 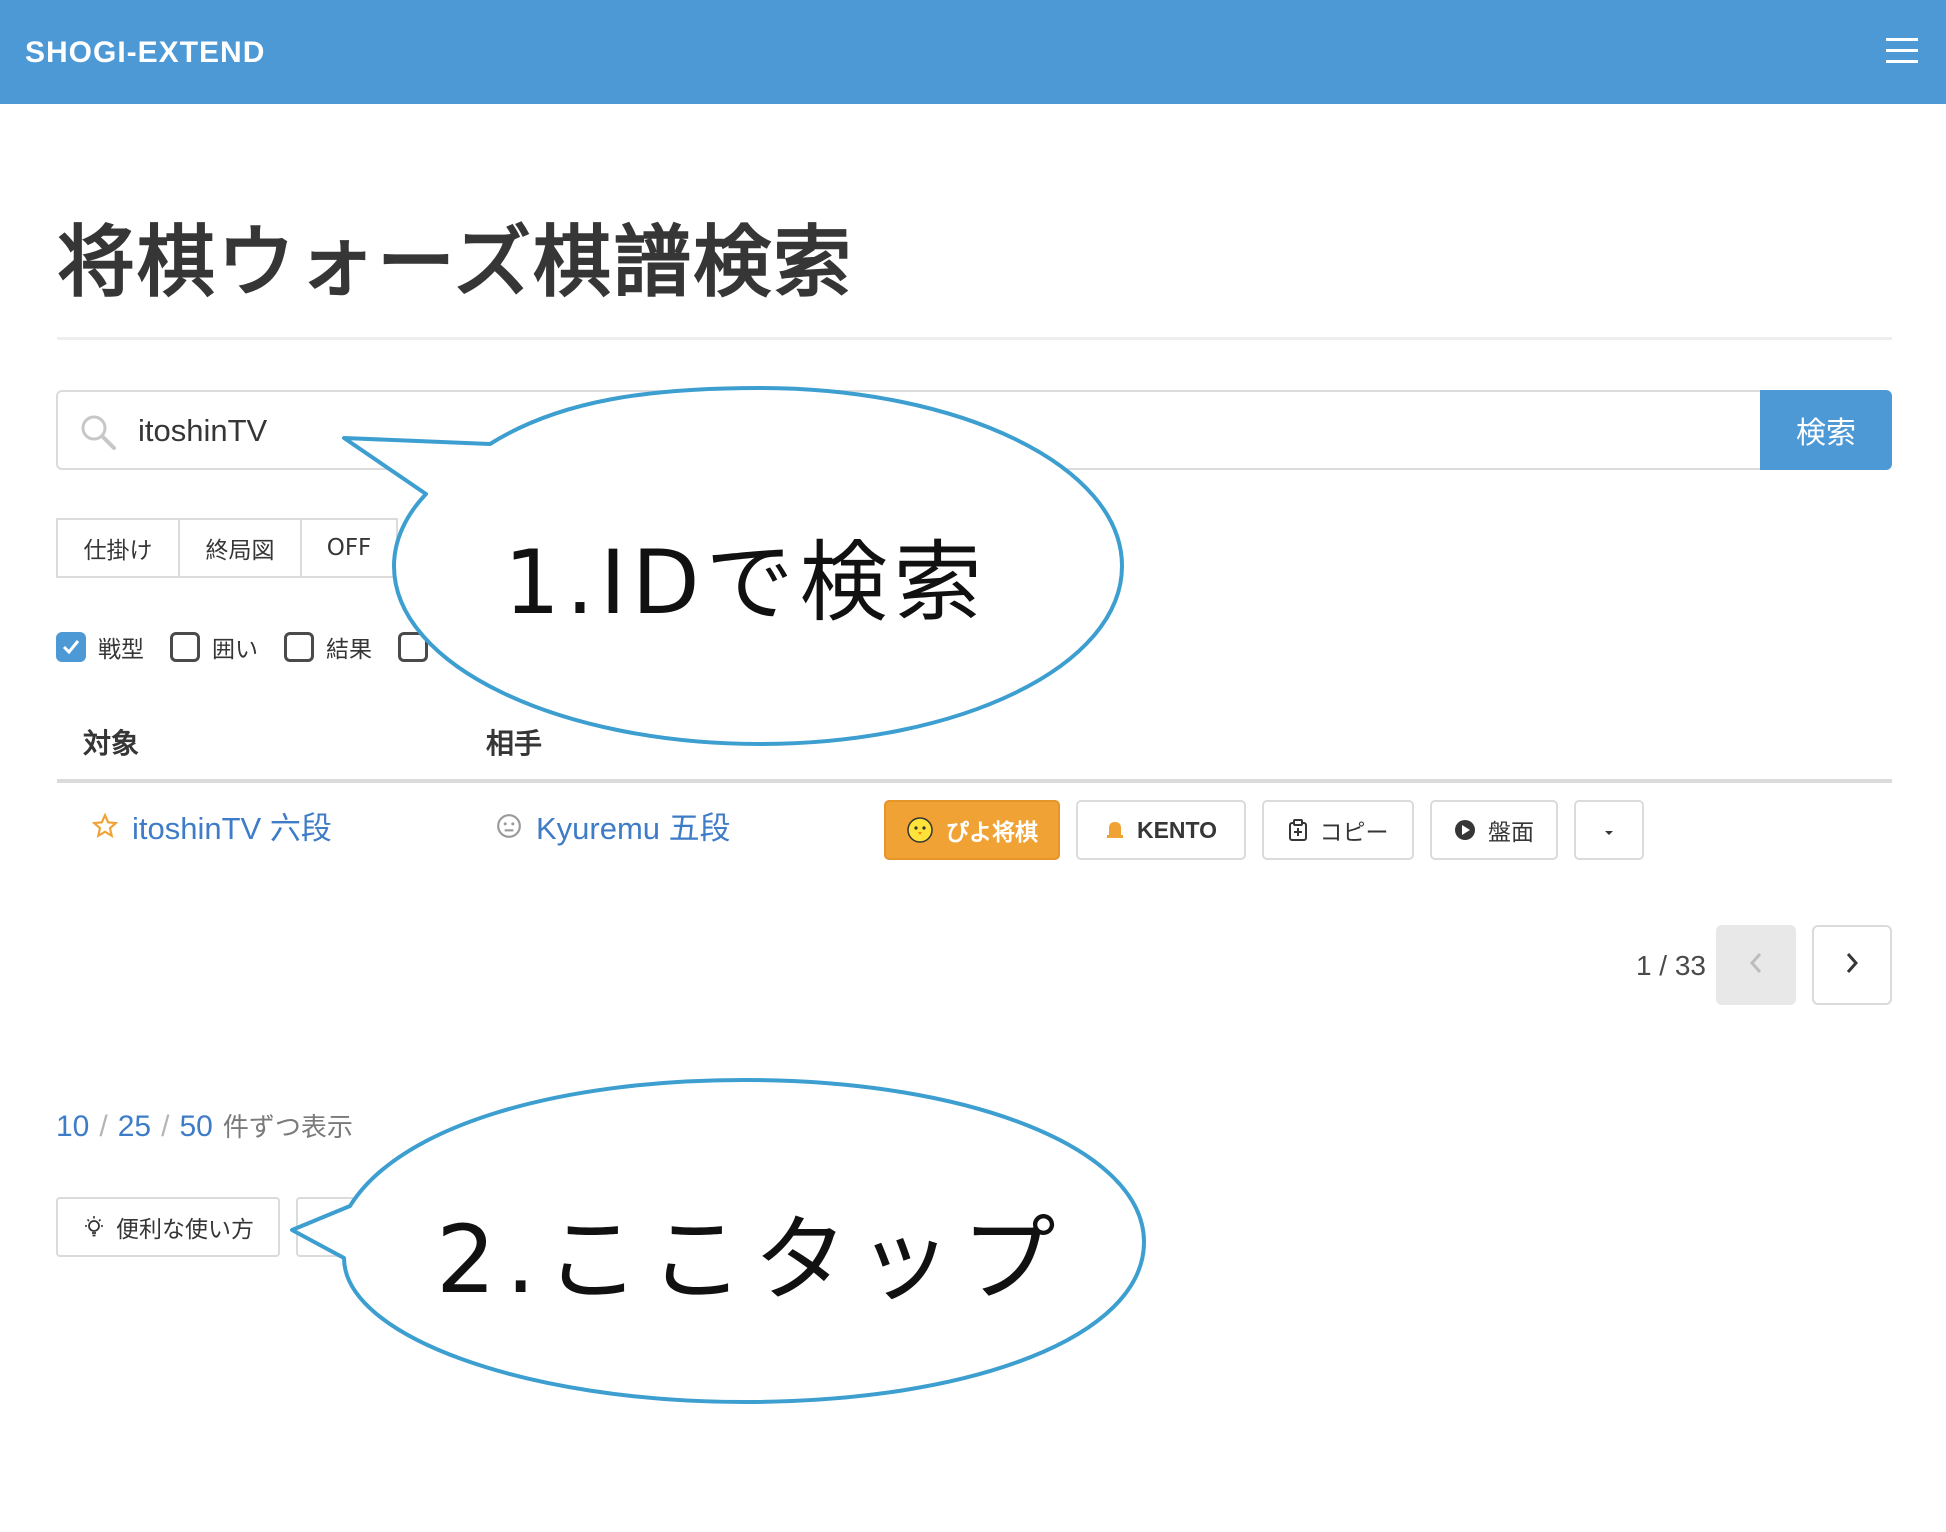 What do you see at coordinates (118, 548) in the screenshot?
I see `mode-shikake-button: 仕掛け` at bounding box center [118, 548].